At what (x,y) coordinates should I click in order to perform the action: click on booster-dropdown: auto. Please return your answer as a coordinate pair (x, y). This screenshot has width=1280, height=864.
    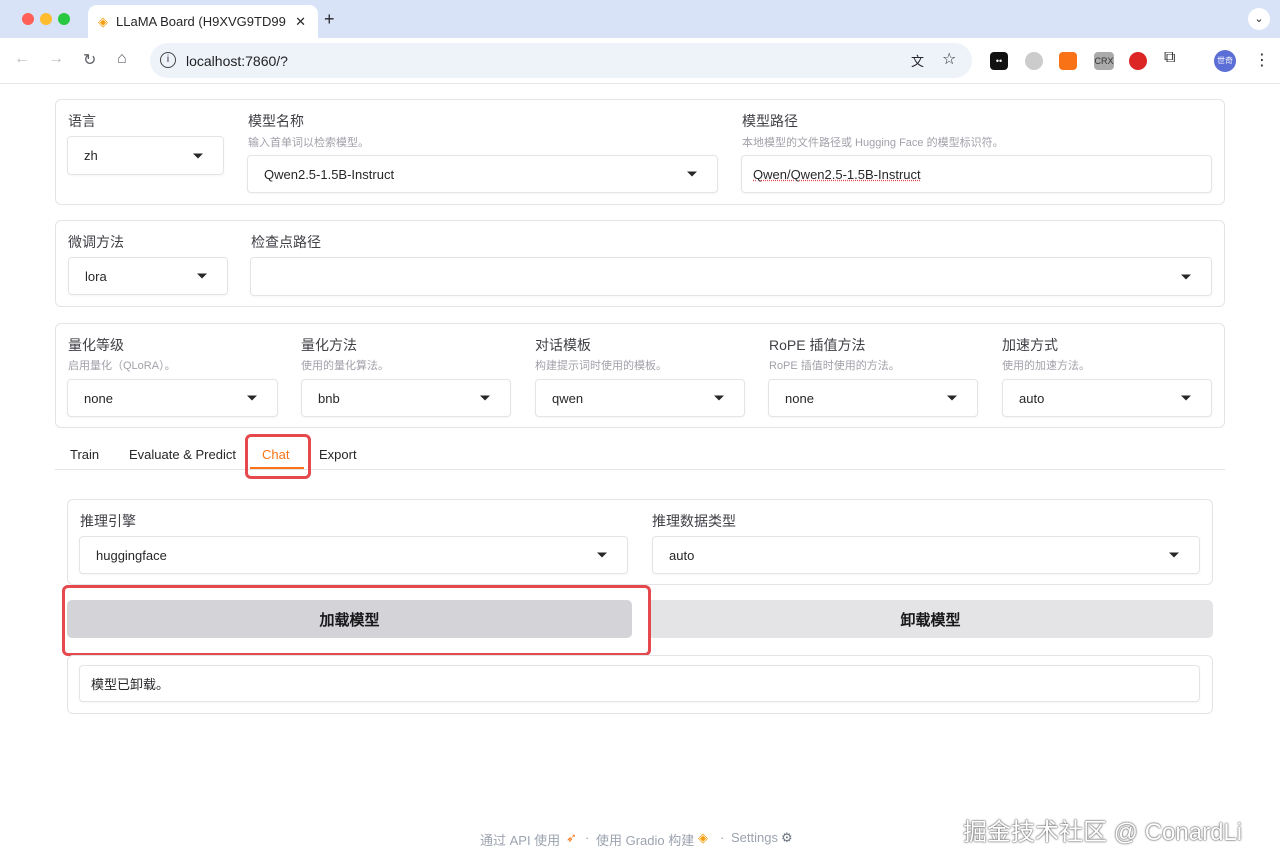
    Looking at the image, I should click on (1107, 398).